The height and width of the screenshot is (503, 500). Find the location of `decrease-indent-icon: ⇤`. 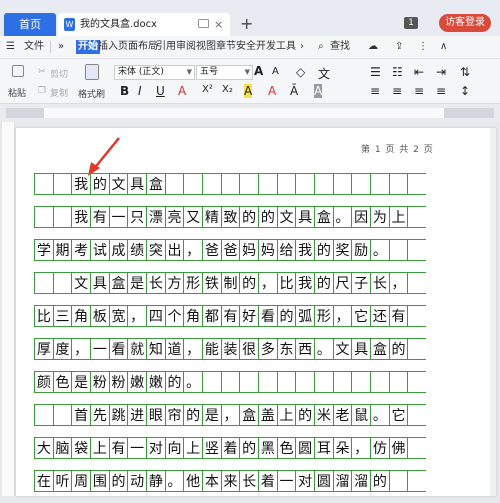

decrease-indent-icon: ⇤ is located at coordinates (419, 72).